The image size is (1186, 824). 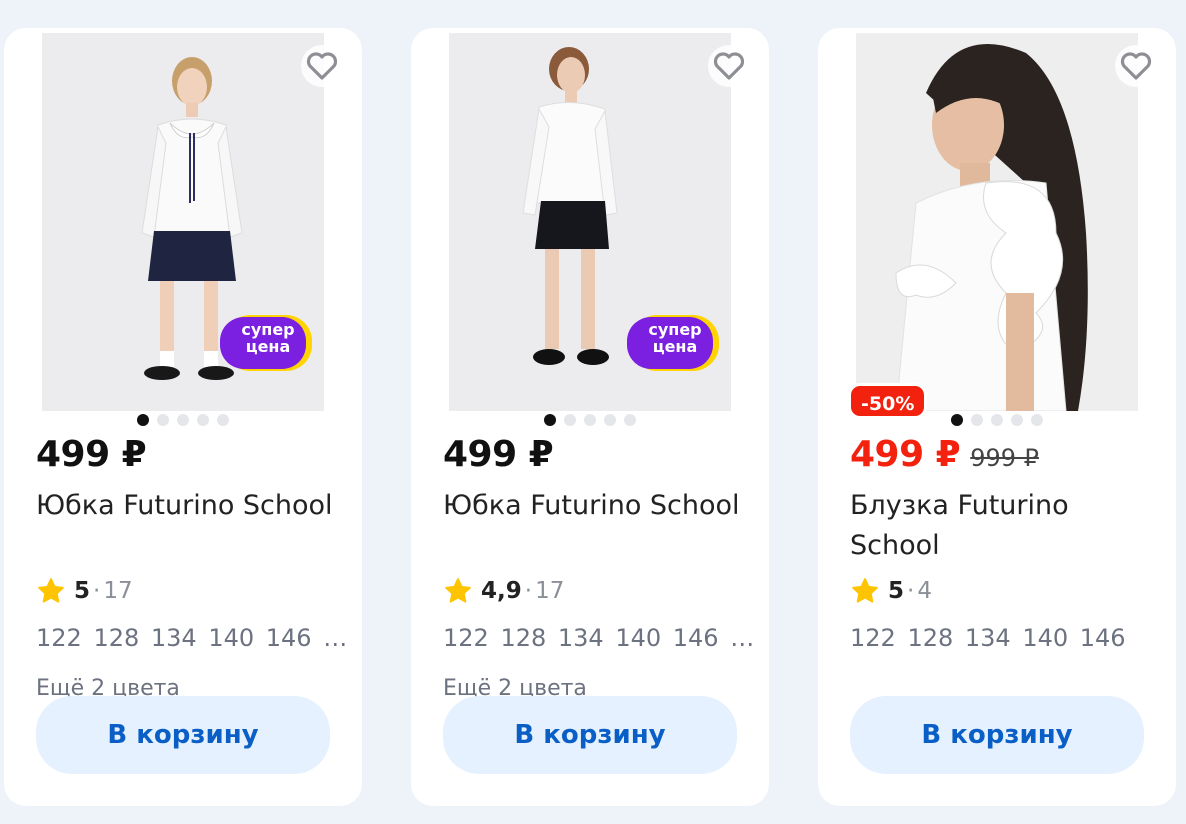 I want to click on old-price: 999 ₽, so click(x=1004, y=458).